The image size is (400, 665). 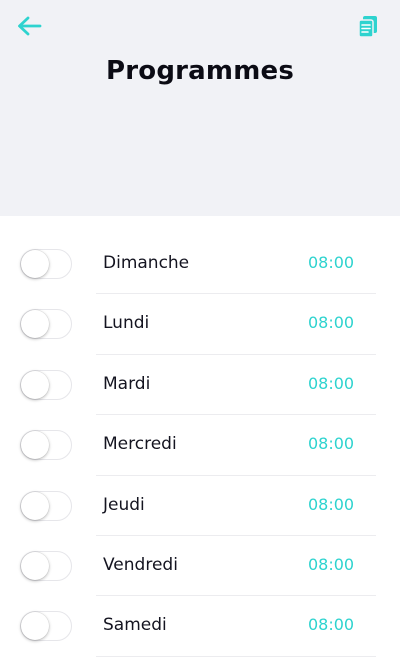 I want to click on schedule-row-jeudi: Jeudi 08:00, so click(x=200, y=506).